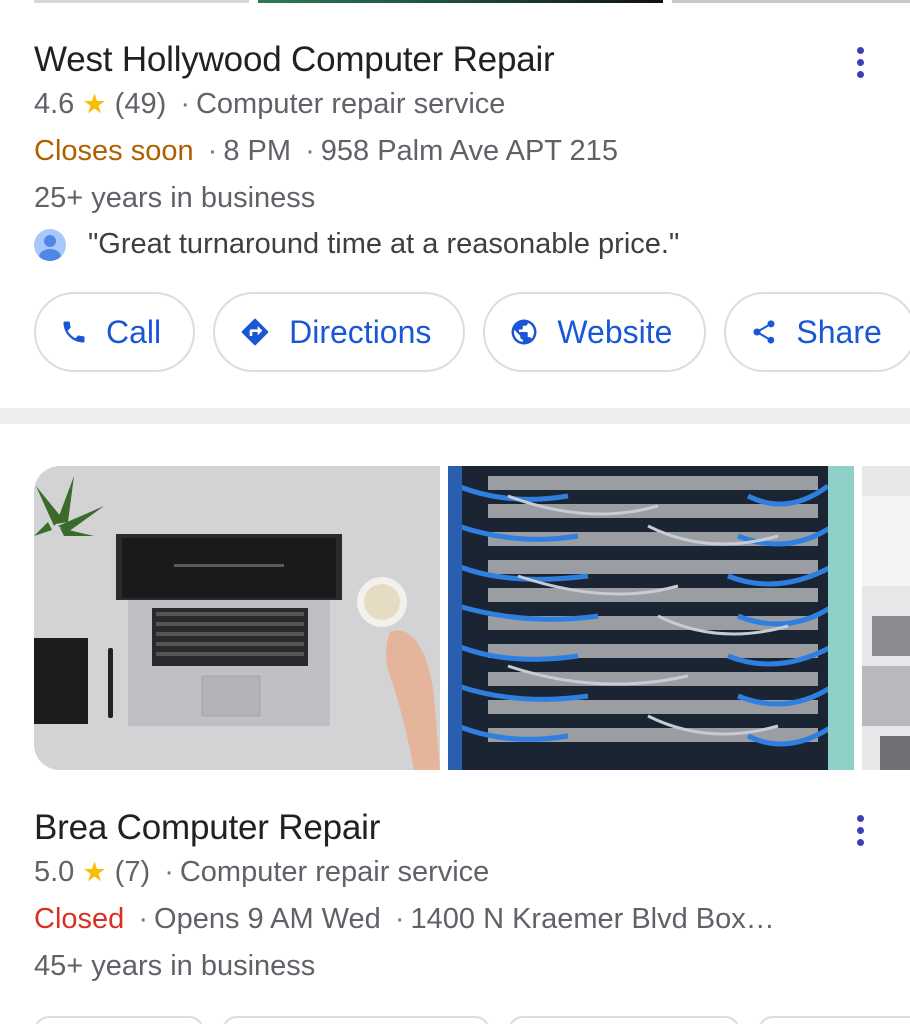 This screenshot has height=1024, width=910. Describe the element at coordinates (175, 966) in the screenshot. I see `years-in-business: 45+ years in business` at that location.